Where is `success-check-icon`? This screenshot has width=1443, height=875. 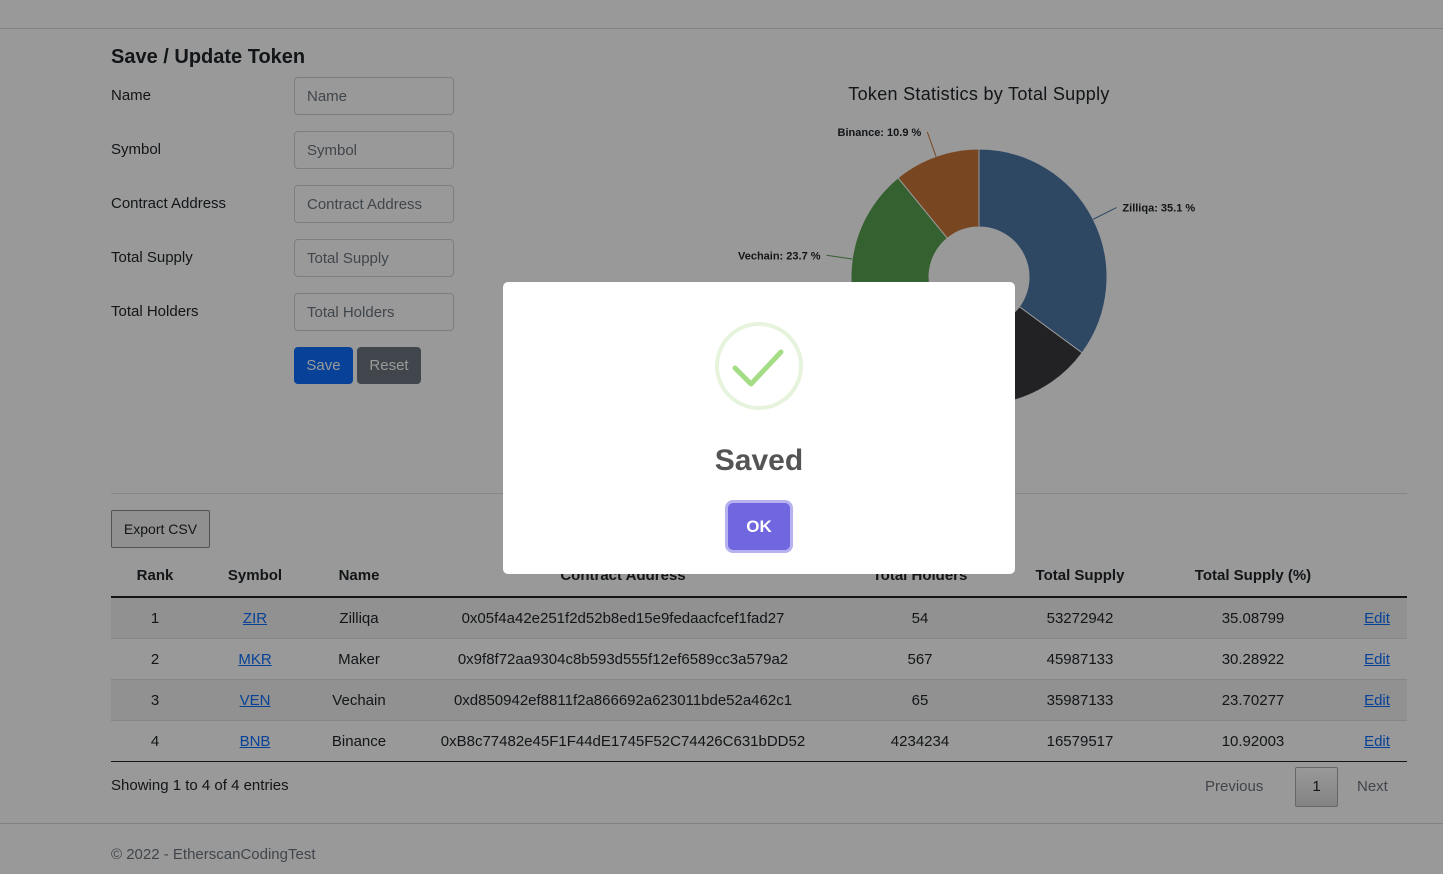
success-check-icon is located at coordinates (759, 366).